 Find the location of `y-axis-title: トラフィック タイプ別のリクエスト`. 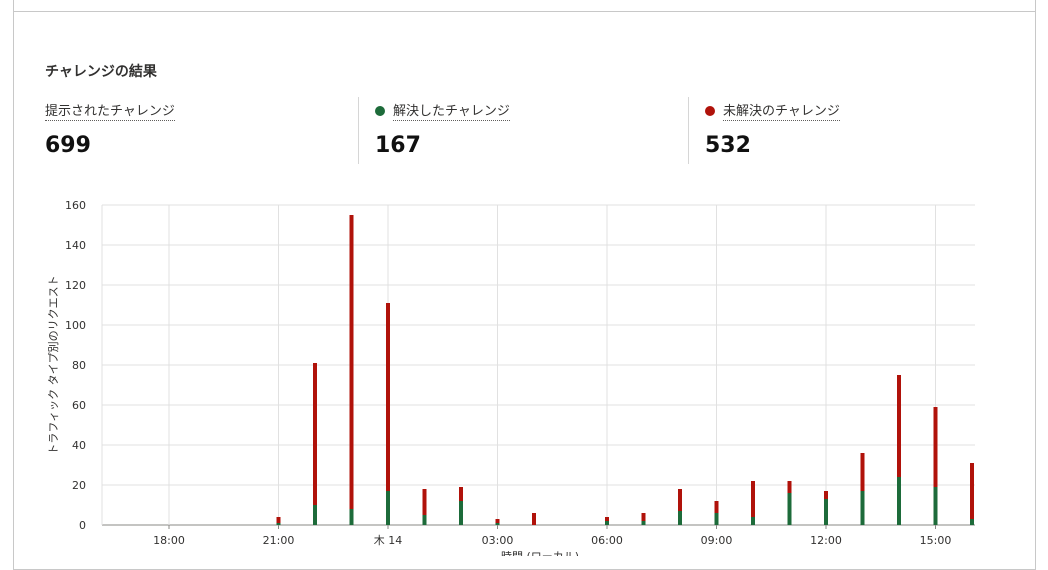

y-axis-title: トラフィック タイプ別のリクエスト is located at coordinates (53, 364).